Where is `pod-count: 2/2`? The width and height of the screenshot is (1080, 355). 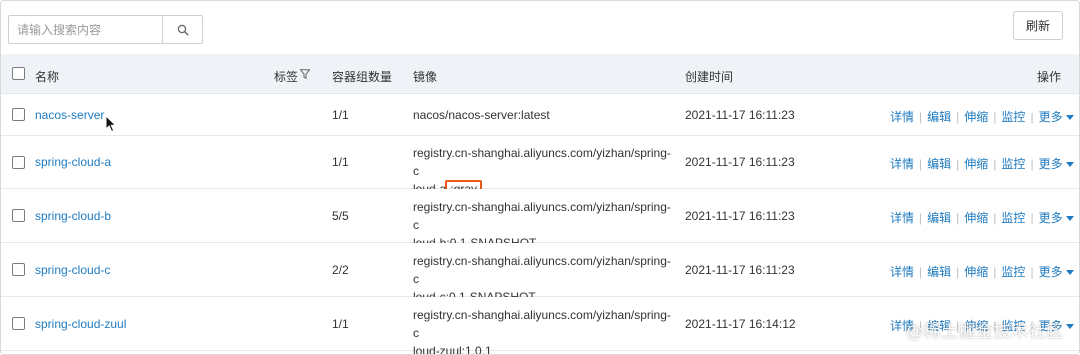 pod-count: 2/2 is located at coordinates (340, 270).